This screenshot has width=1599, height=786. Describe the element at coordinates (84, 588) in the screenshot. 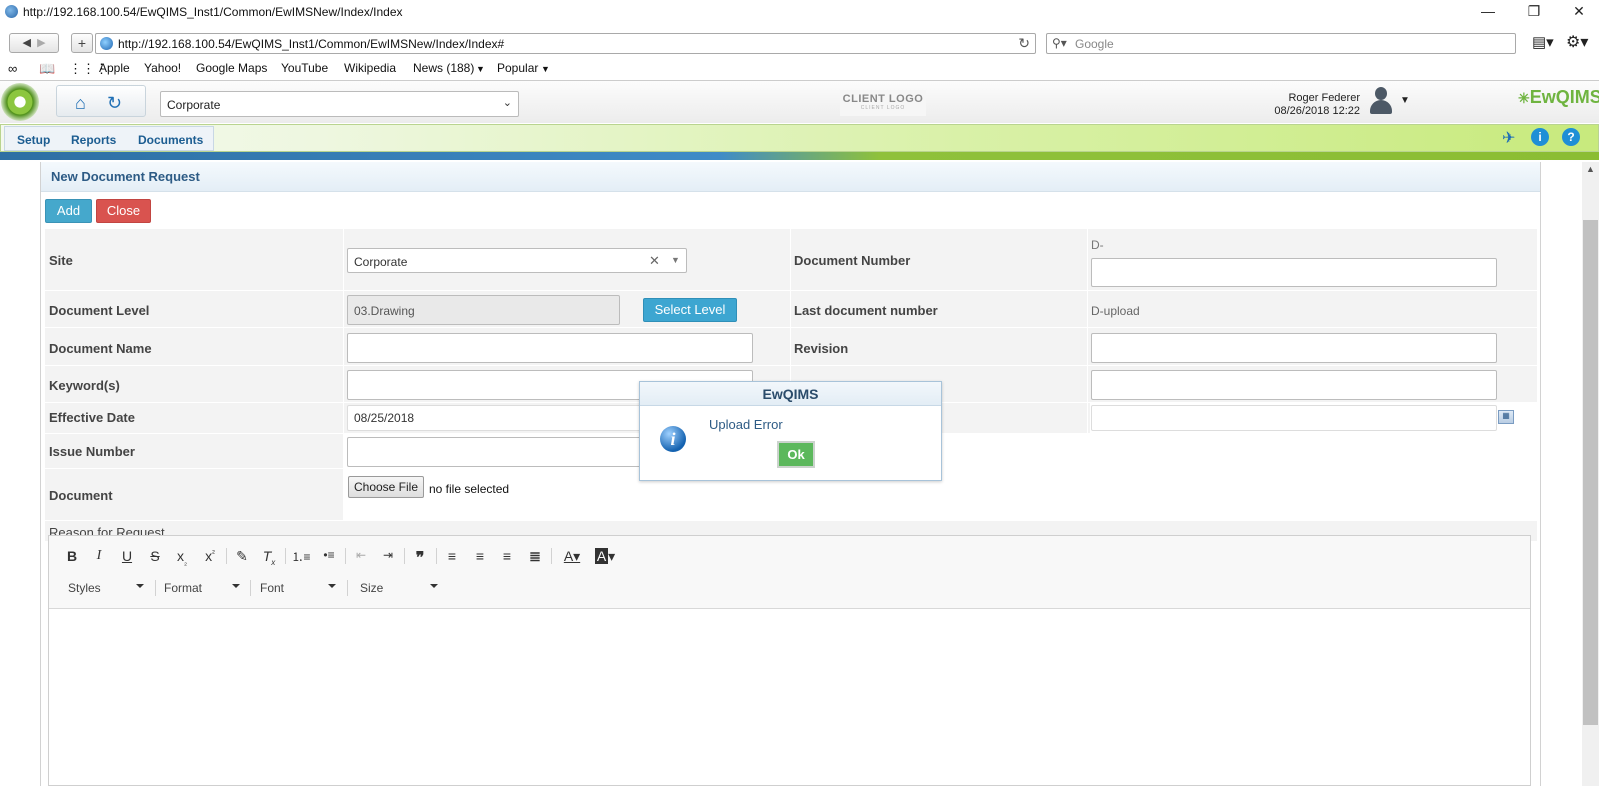

I see `styles-dropdown: Styles` at that location.